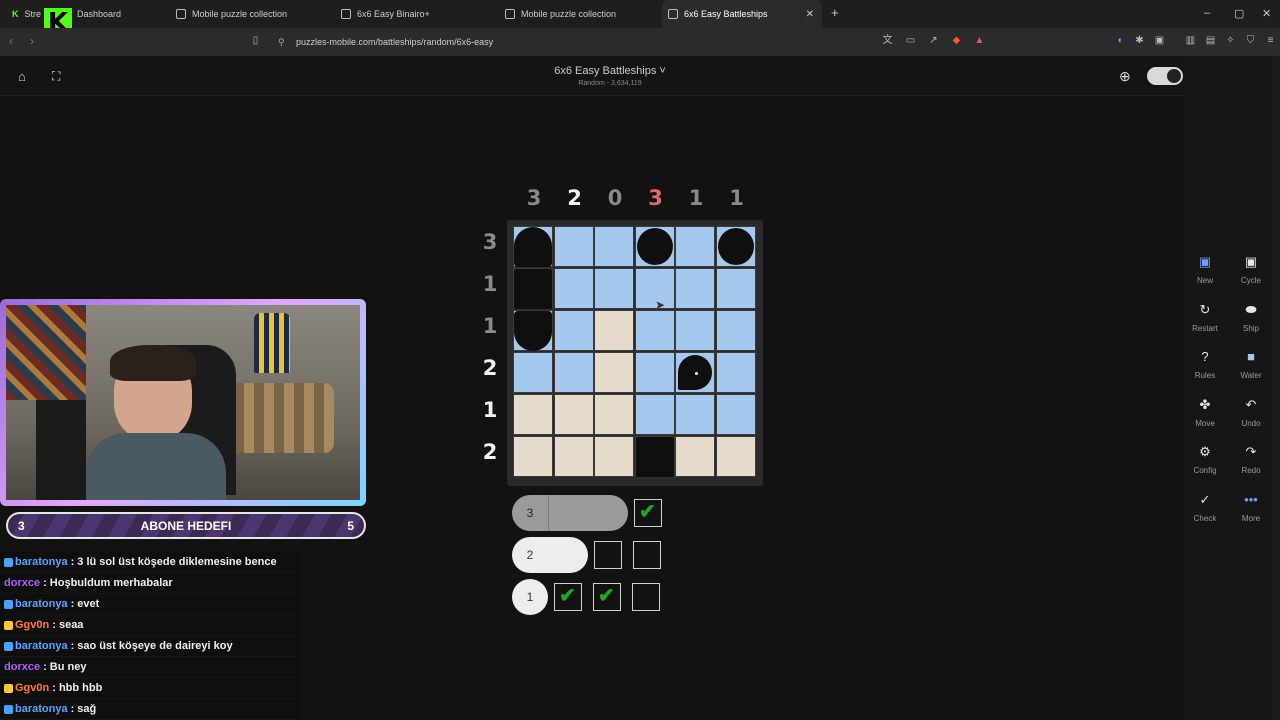  What do you see at coordinates (86, 14) in the screenshot?
I see `tab-dashboard: K Stre Dashboard` at bounding box center [86, 14].